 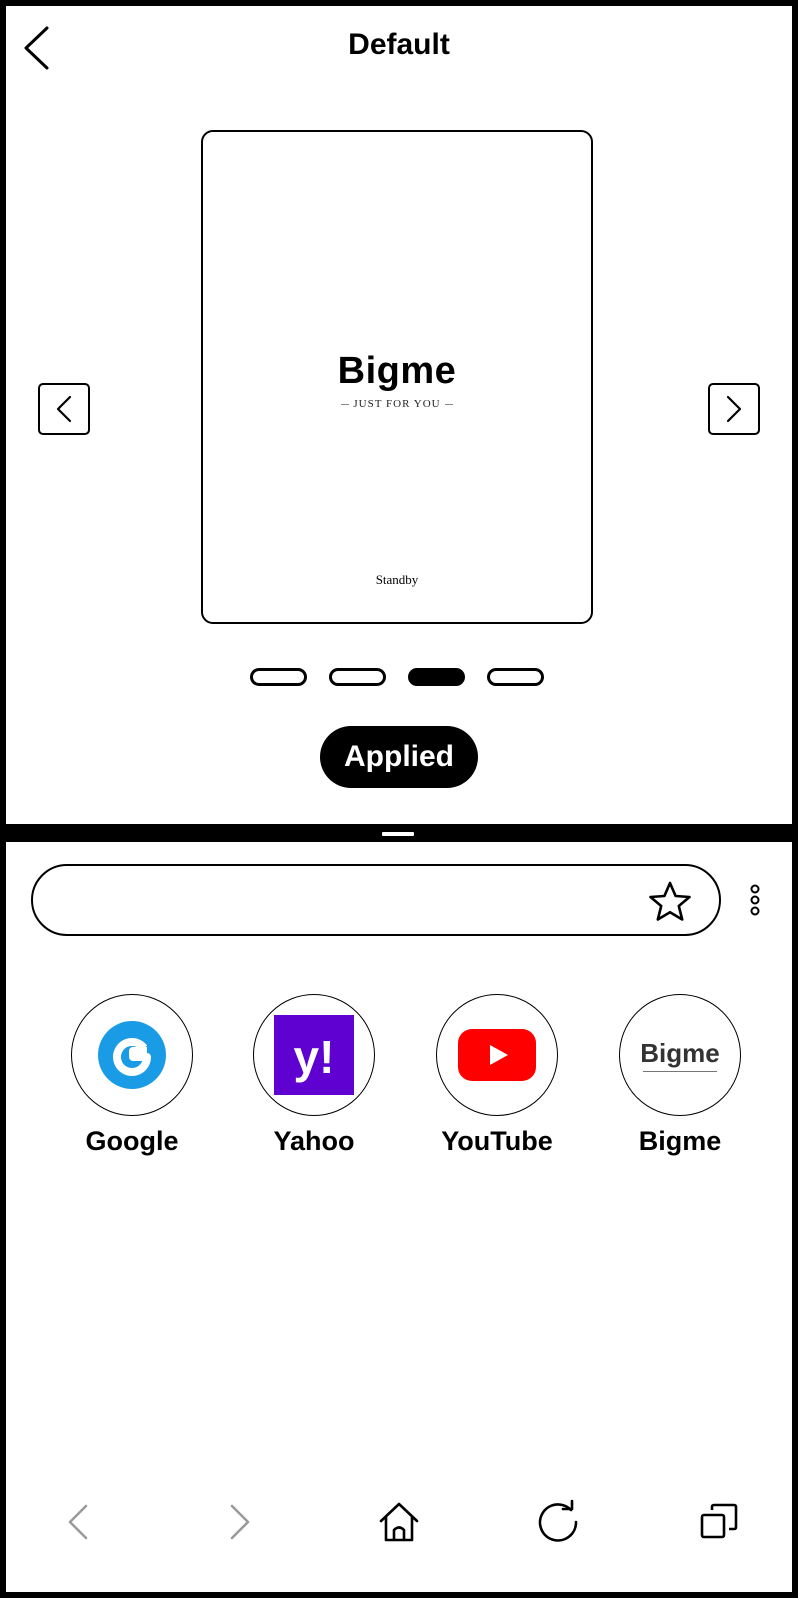 I want to click on bigme-logo-text: Bigme, so click(x=680, y=1052).